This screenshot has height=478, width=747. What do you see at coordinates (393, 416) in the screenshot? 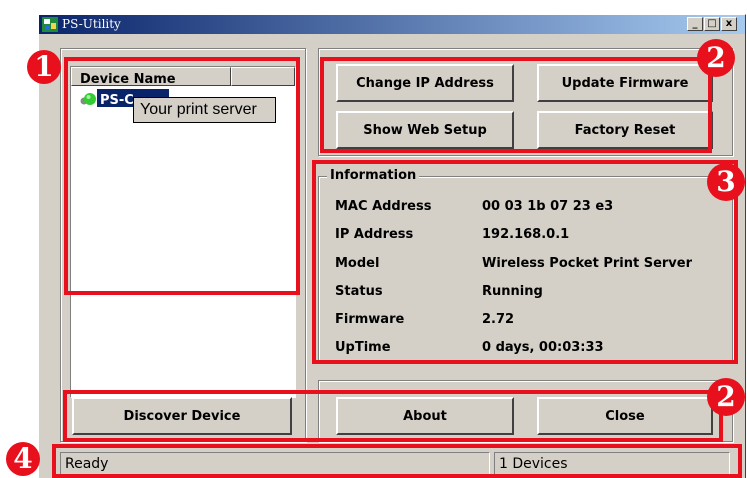
I see `annotation-box-bottom-buttons` at bounding box center [393, 416].